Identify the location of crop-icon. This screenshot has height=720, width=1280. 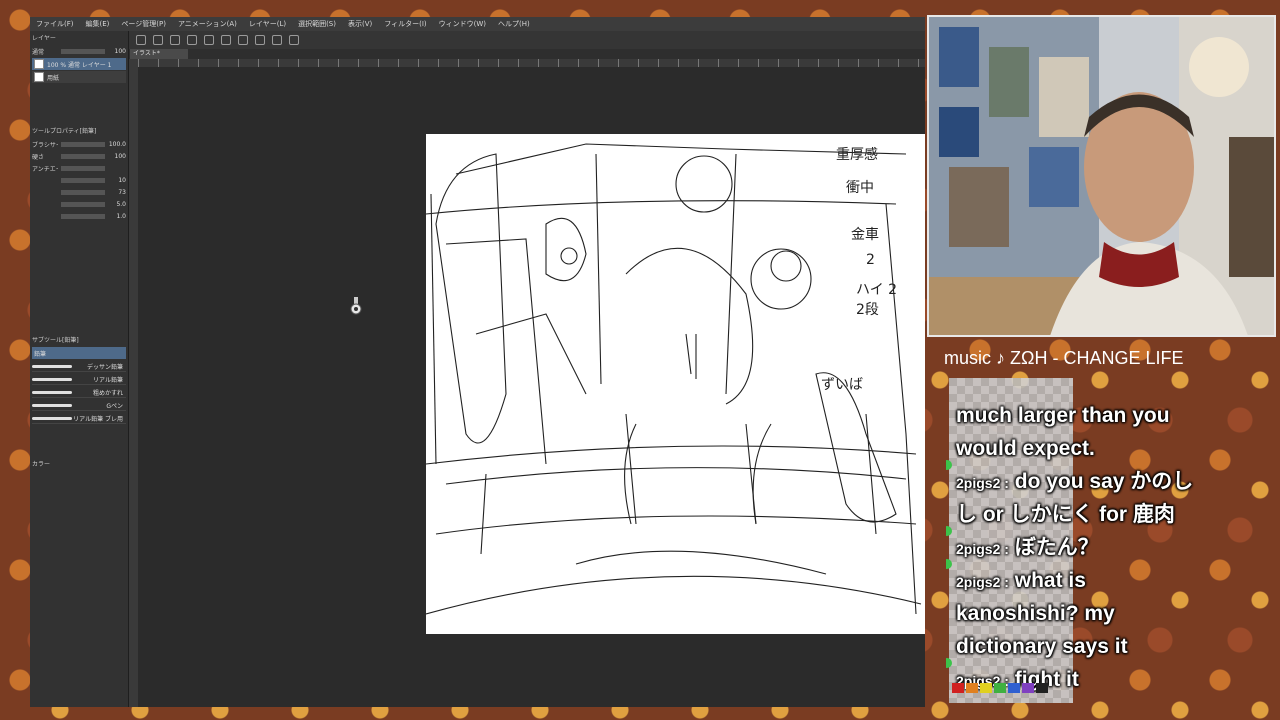
(260, 40).